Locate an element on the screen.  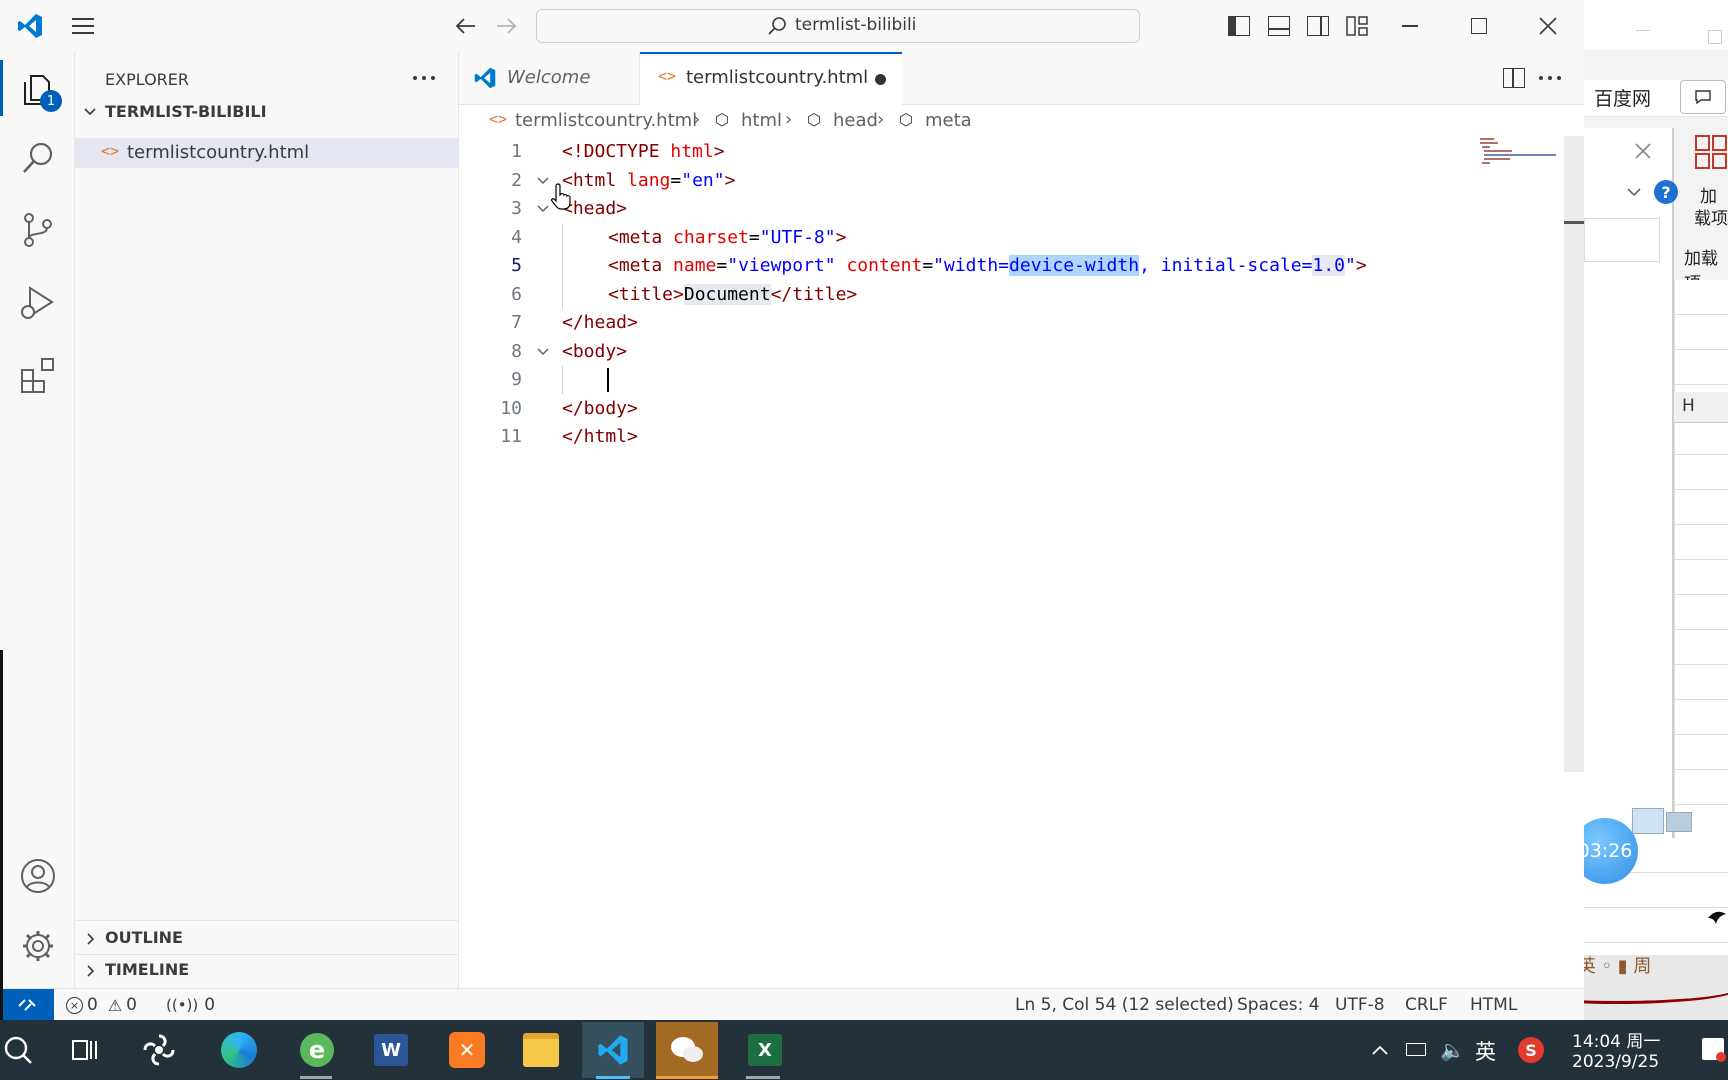
customize-layout-icon is located at coordinates (1357, 26).